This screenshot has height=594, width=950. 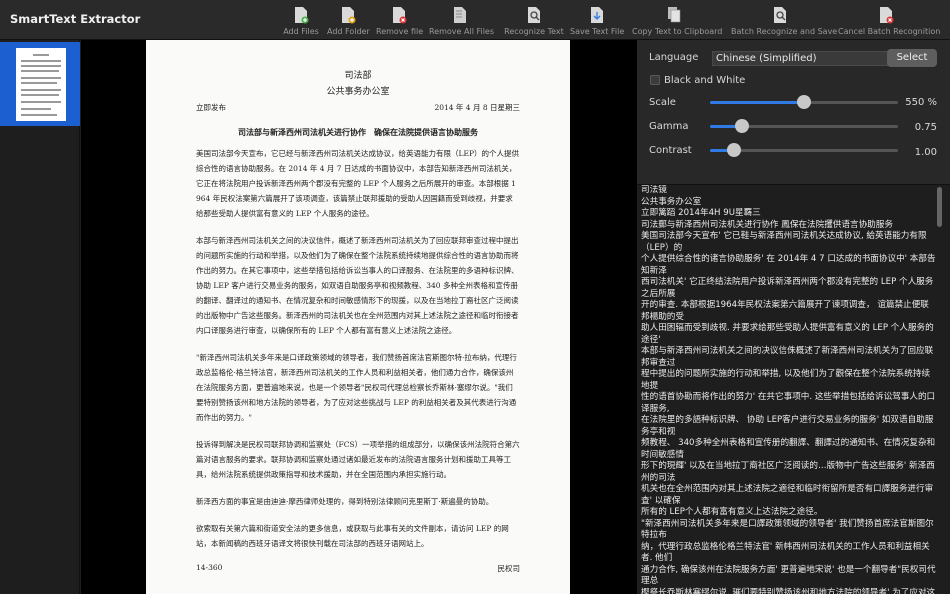 What do you see at coordinates (785, 552) in the screenshot?
I see `recognized-text-line: 纳，代理行政总监格伦格兰特法官' 新帏西州司法机关的工作人员和利益相关者. 他们` at bounding box center [785, 552].